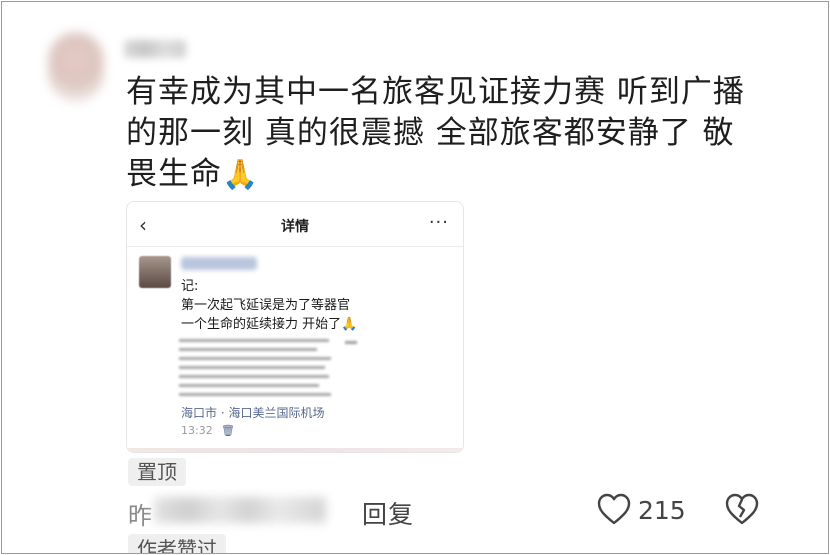 The image size is (830, 555). Describe the element at coordinates (351, 342) in the screenshot. I see `blurred-timestamp` at that location.